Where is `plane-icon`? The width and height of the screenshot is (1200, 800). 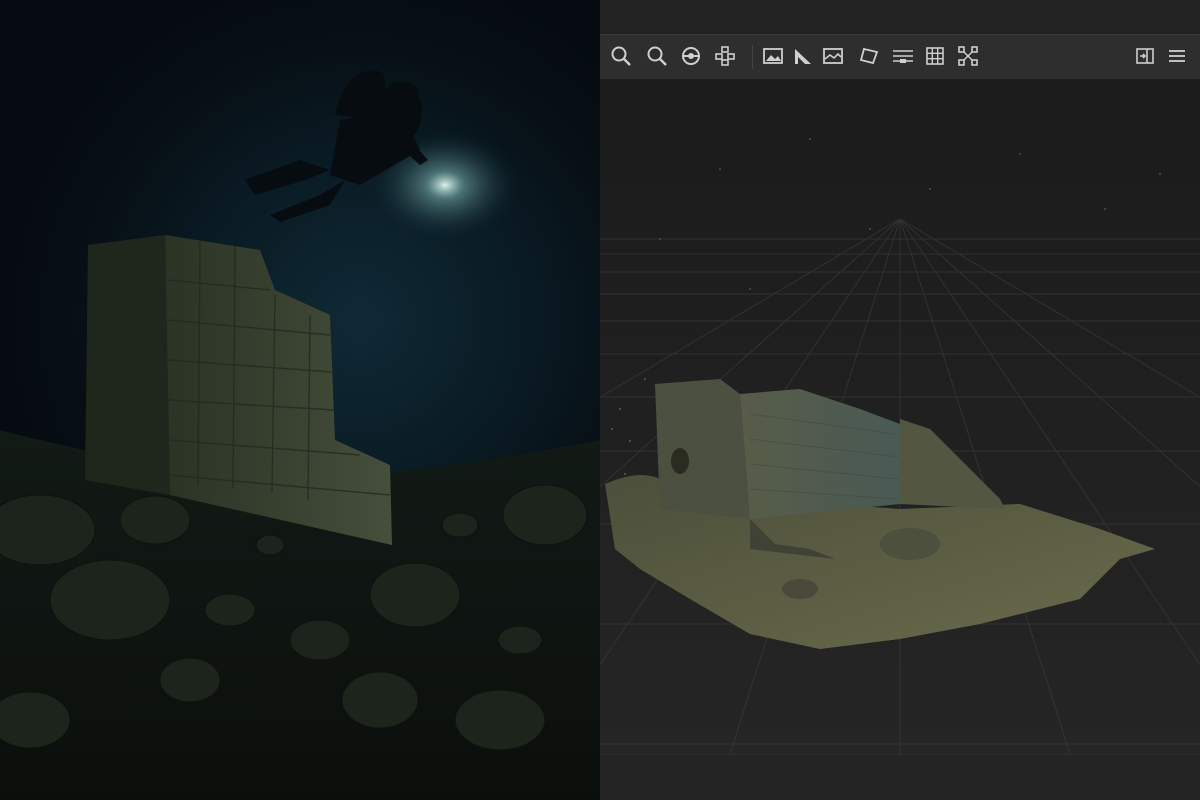 plane-icon is located at coordinates (869, 56).